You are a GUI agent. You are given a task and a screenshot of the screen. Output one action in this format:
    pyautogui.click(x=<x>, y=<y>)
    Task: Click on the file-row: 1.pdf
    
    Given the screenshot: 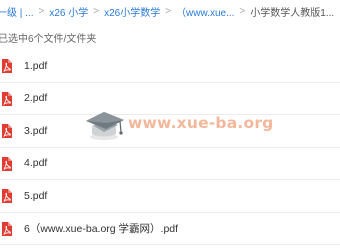 What is the action you would take?
    pyautogui.click(x=170, y=66)
    